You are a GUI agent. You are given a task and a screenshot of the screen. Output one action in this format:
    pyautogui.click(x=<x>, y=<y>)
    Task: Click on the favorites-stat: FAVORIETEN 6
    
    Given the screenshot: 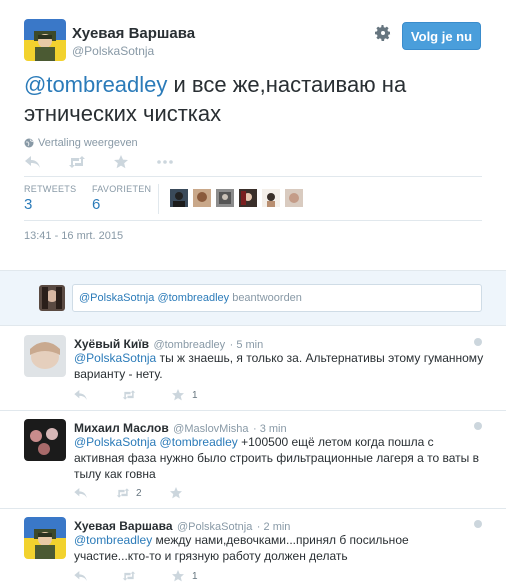 What is the action you would take?
    pyautogui.click(x=121, y=198)
    